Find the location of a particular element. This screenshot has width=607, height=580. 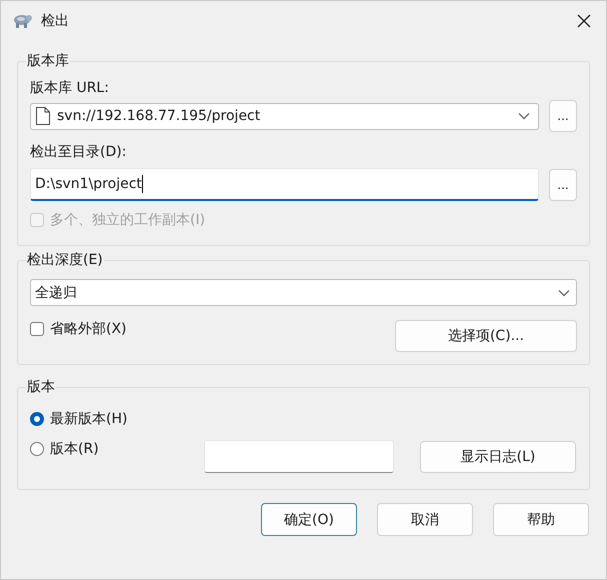

turtle-icon is located at coordinates (22, 21).